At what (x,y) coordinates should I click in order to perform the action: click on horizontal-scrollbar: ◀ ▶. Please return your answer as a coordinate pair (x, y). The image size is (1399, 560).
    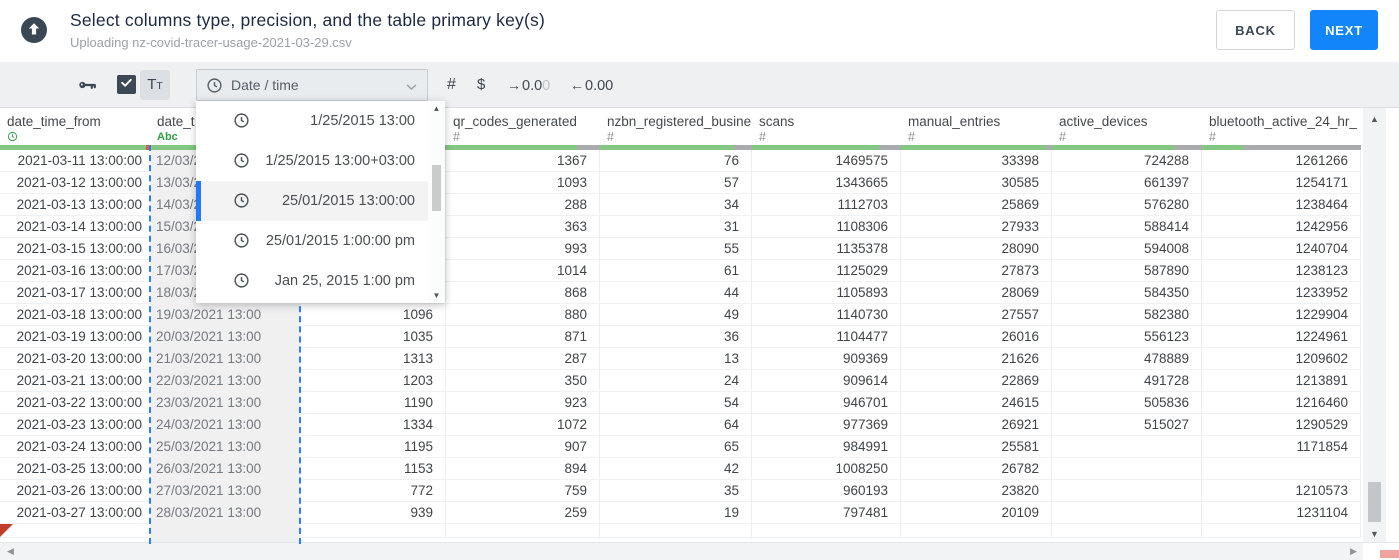
    Looking at the image, I should click on (699, 551).